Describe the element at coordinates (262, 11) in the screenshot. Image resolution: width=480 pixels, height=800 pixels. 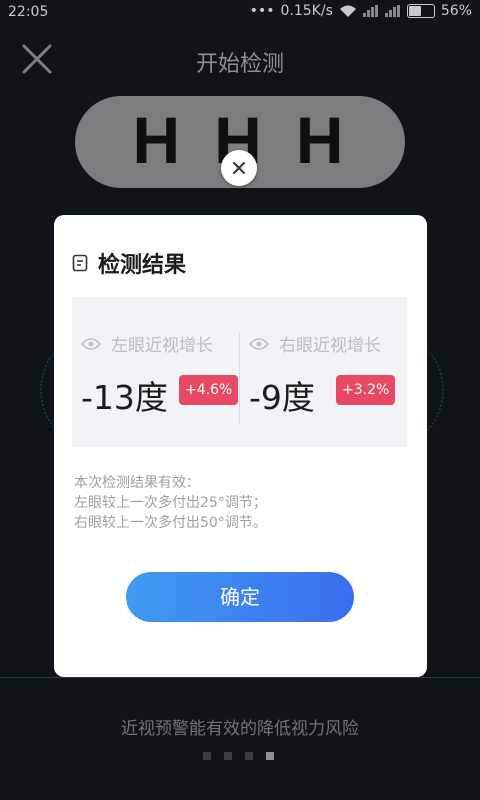
I see `more-dots-icon: •••` at that location.